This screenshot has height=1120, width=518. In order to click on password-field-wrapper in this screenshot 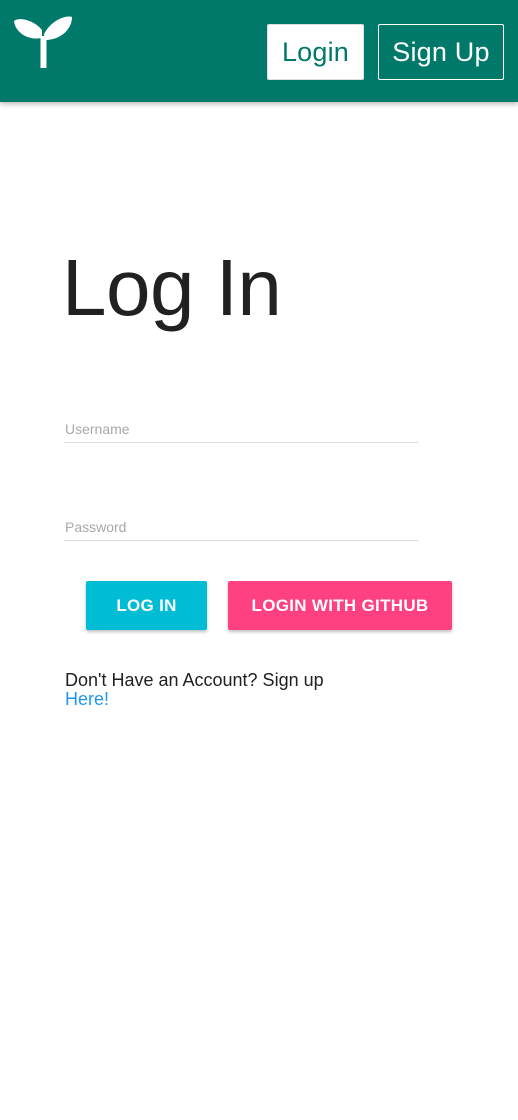, I will do `click(241, 527)`.